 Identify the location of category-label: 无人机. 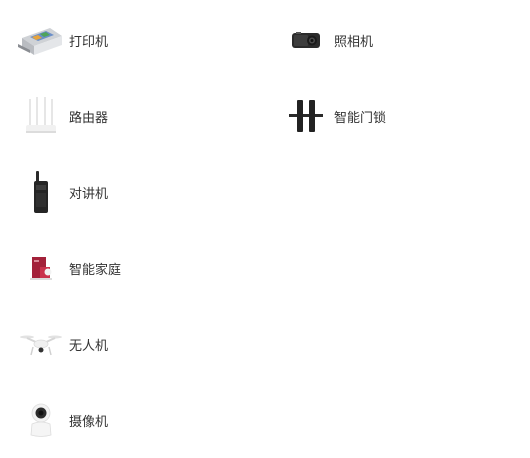
(89, 346).